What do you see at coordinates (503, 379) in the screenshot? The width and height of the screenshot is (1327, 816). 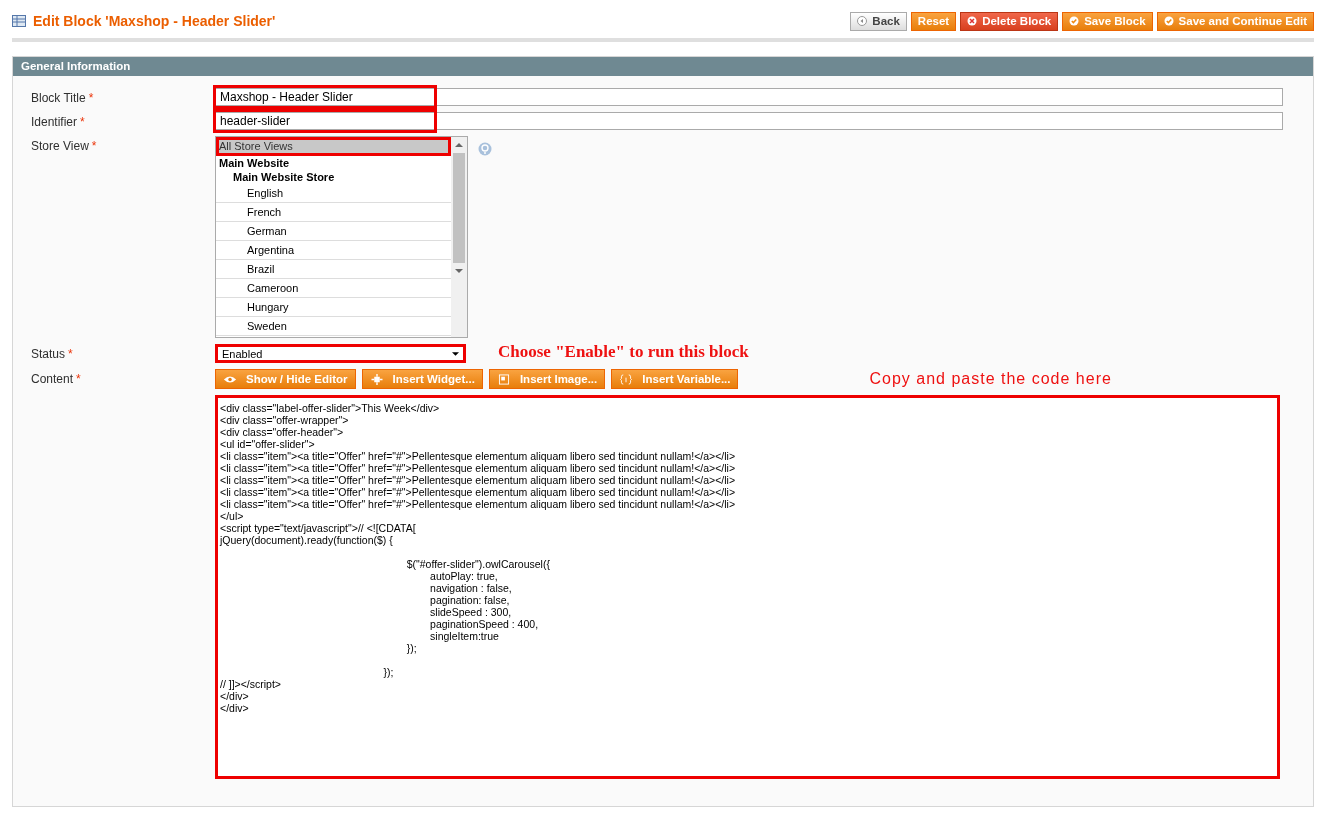 I see `image-icon` at bounding box center [503, 379].